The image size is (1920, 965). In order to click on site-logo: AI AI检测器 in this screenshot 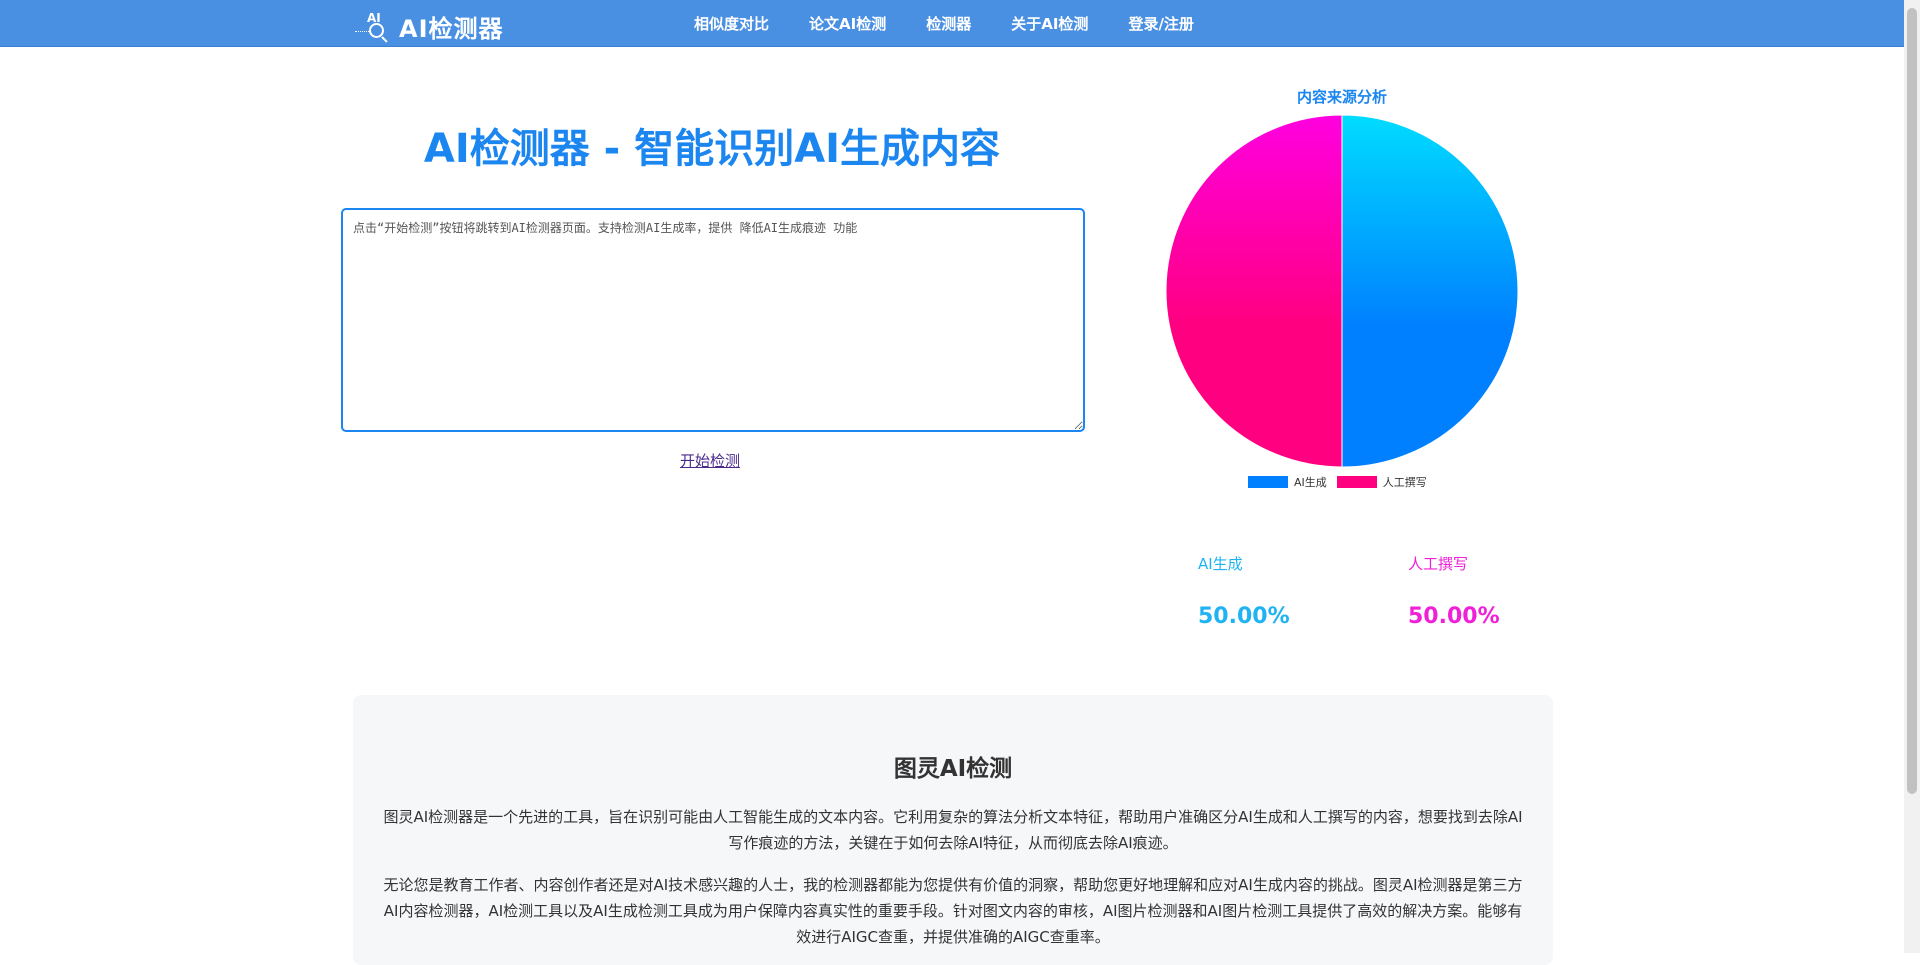, I will do `click(429, 26)`.